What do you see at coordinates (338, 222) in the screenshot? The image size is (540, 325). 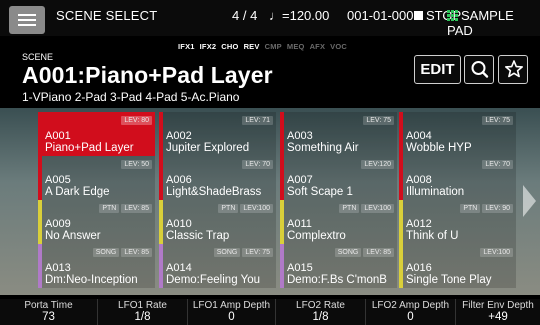 I see `scene-tile-a011: PTN LEV:100 A011 Complextro` at bounding box center [338, 222].